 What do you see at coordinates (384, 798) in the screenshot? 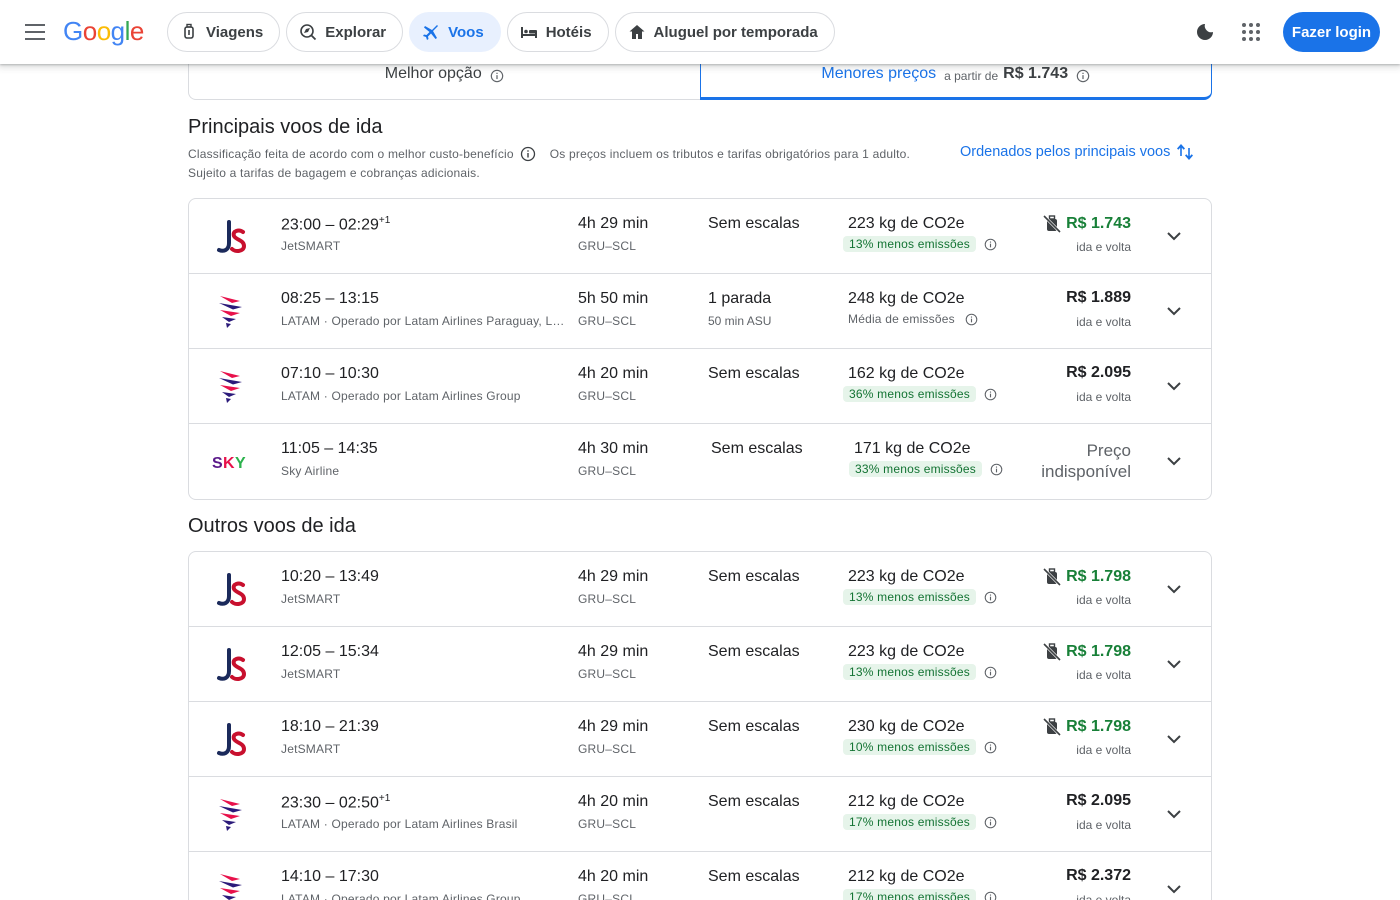
I see `next-day-marker: +1` at bounding box center [384, 798].